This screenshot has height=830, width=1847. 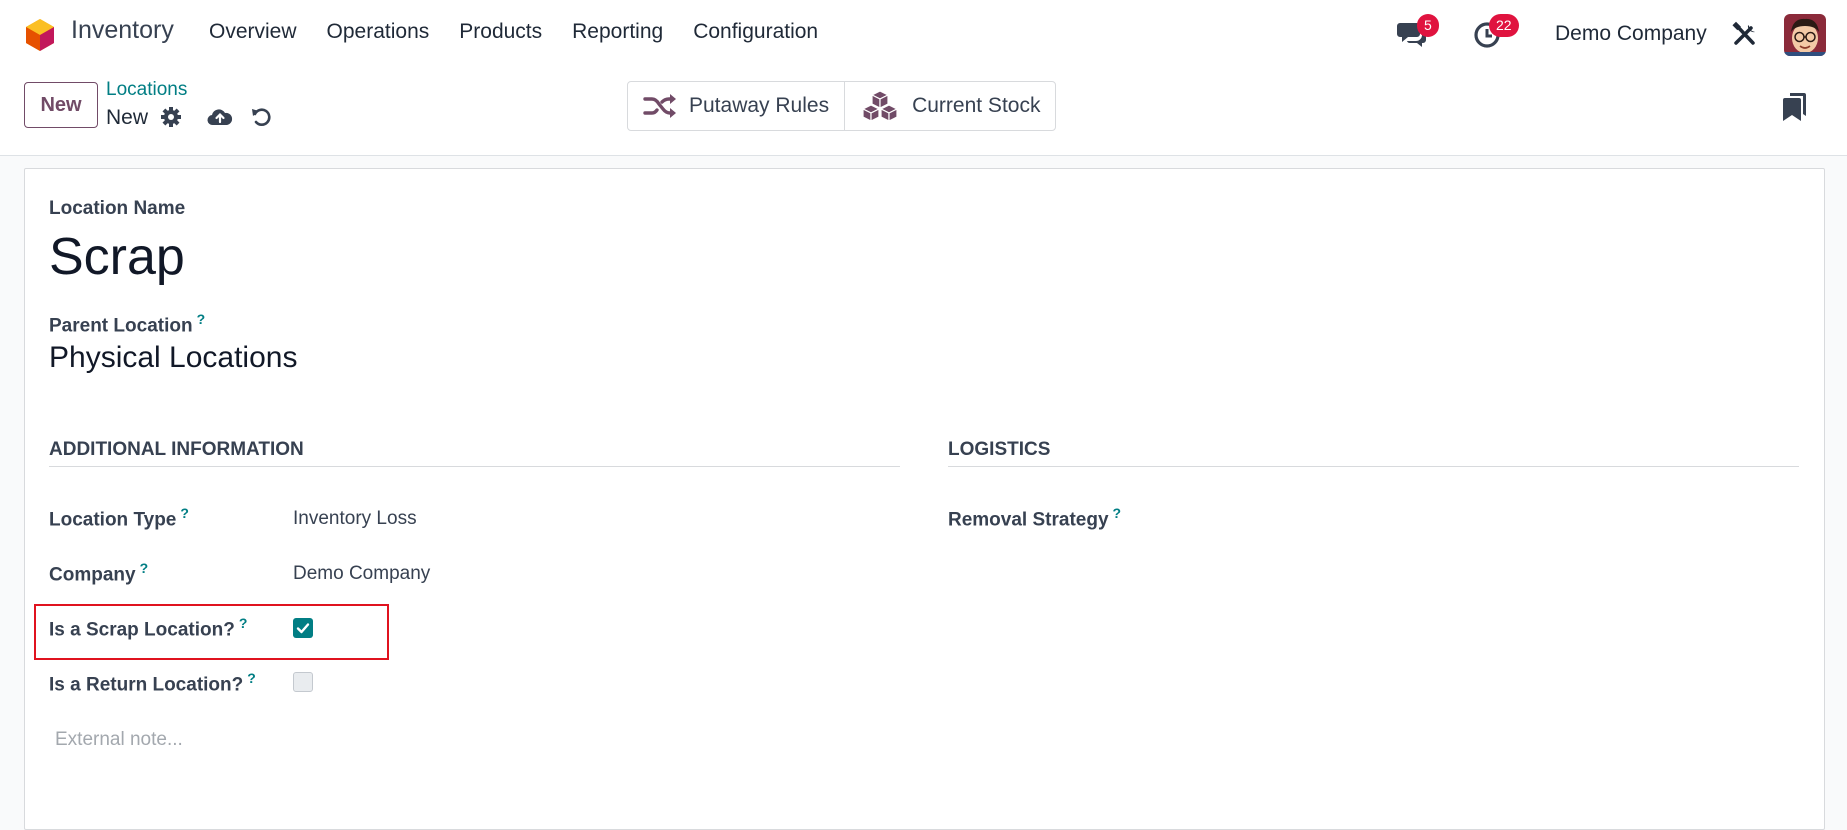 I want to click on putaway-rules-button: Putaway Rules, so click(x=736, y=106).